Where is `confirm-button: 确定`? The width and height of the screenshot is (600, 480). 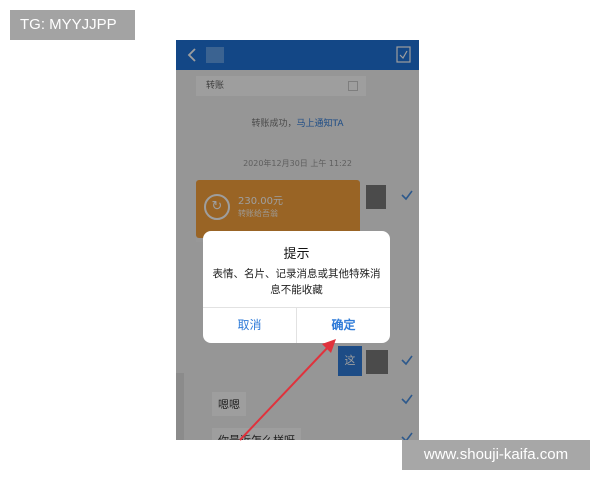 confirm-button: 确定 is located at coordinates (343, 325).